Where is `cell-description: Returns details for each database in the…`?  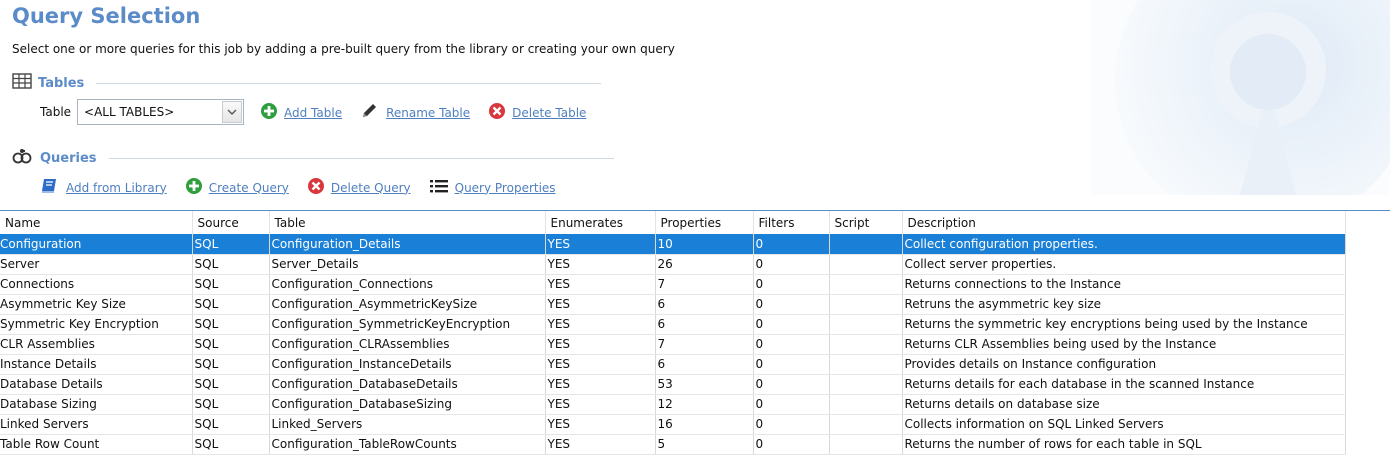
cell-description: Returns details for each database in the… is located at coordinates (1124, 384).